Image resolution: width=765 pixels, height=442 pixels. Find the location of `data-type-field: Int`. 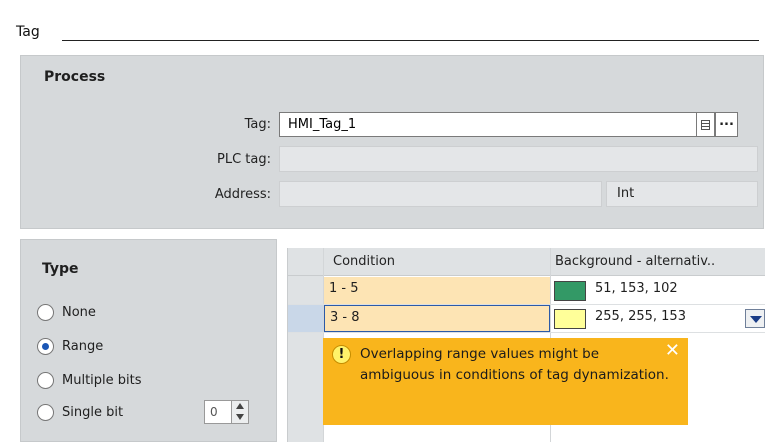

data-type-field: Int is located at coordinates (682, 194).